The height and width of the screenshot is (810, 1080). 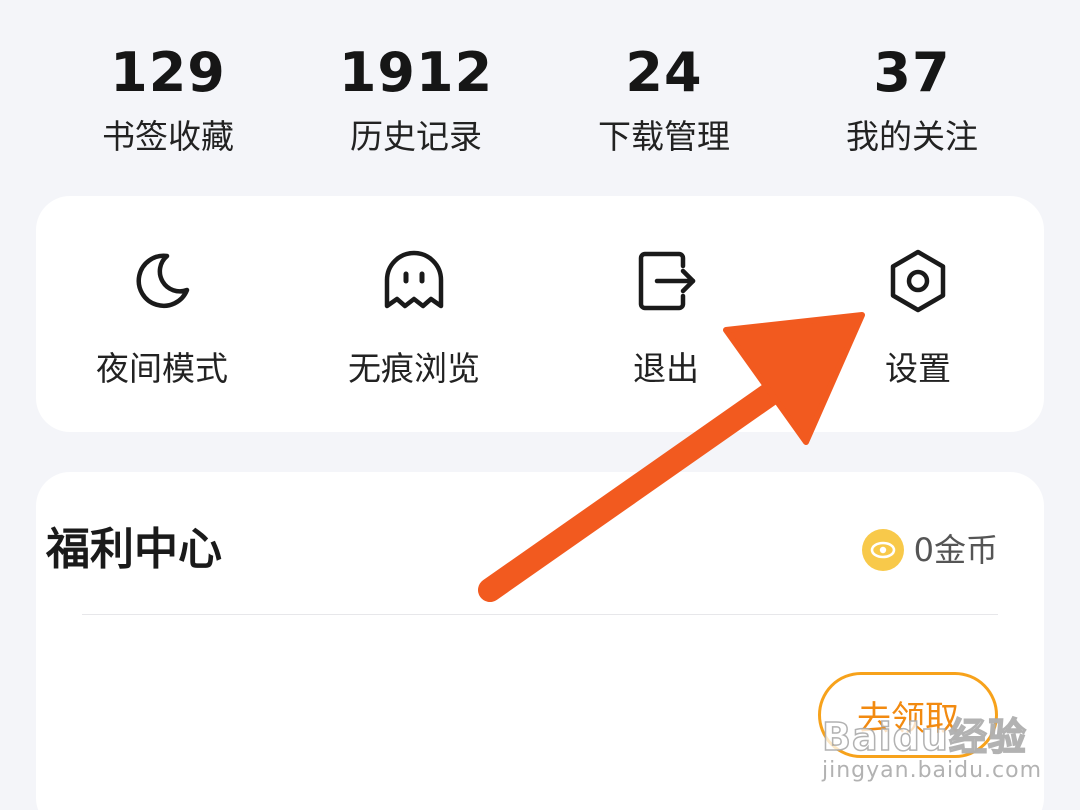 I want to click on stat-label: 我的关注, so click(x=912, y=136).